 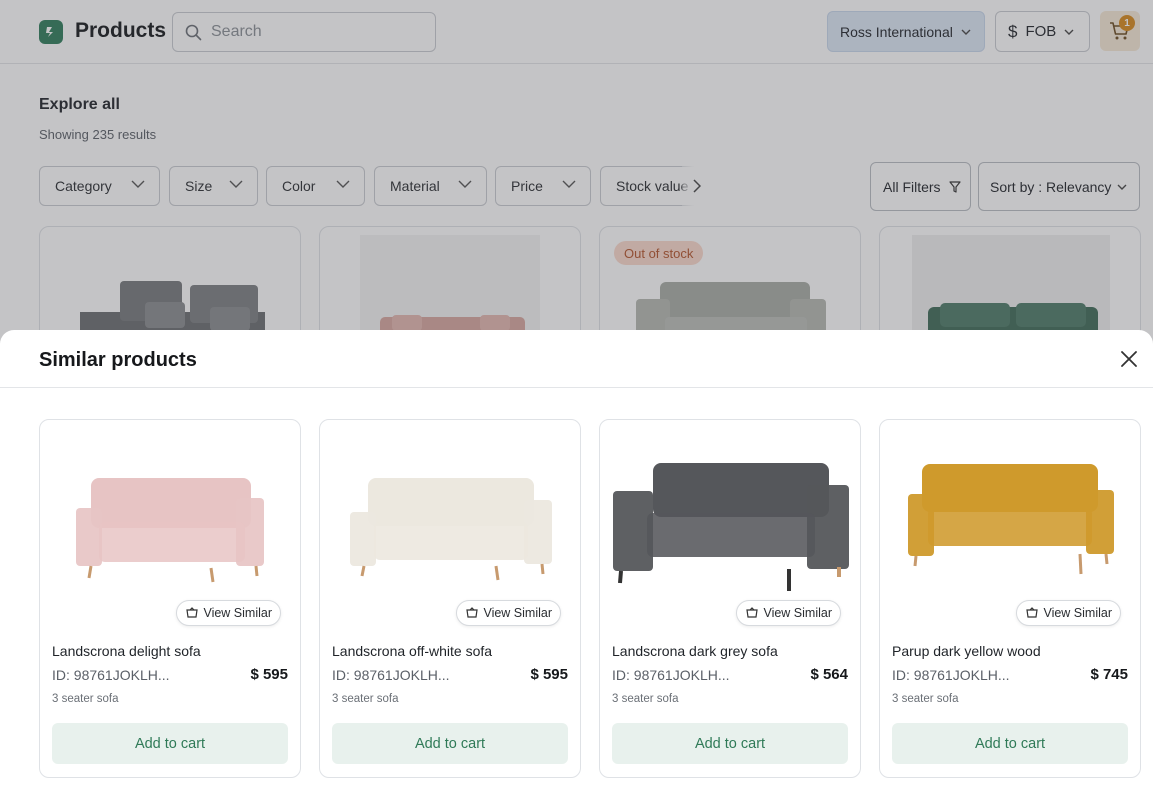 What do you see at coordinates (412, 651) in the screenshot?
I see `product-name: Landscrona off-white sofa` at bounding box center [412, 651].